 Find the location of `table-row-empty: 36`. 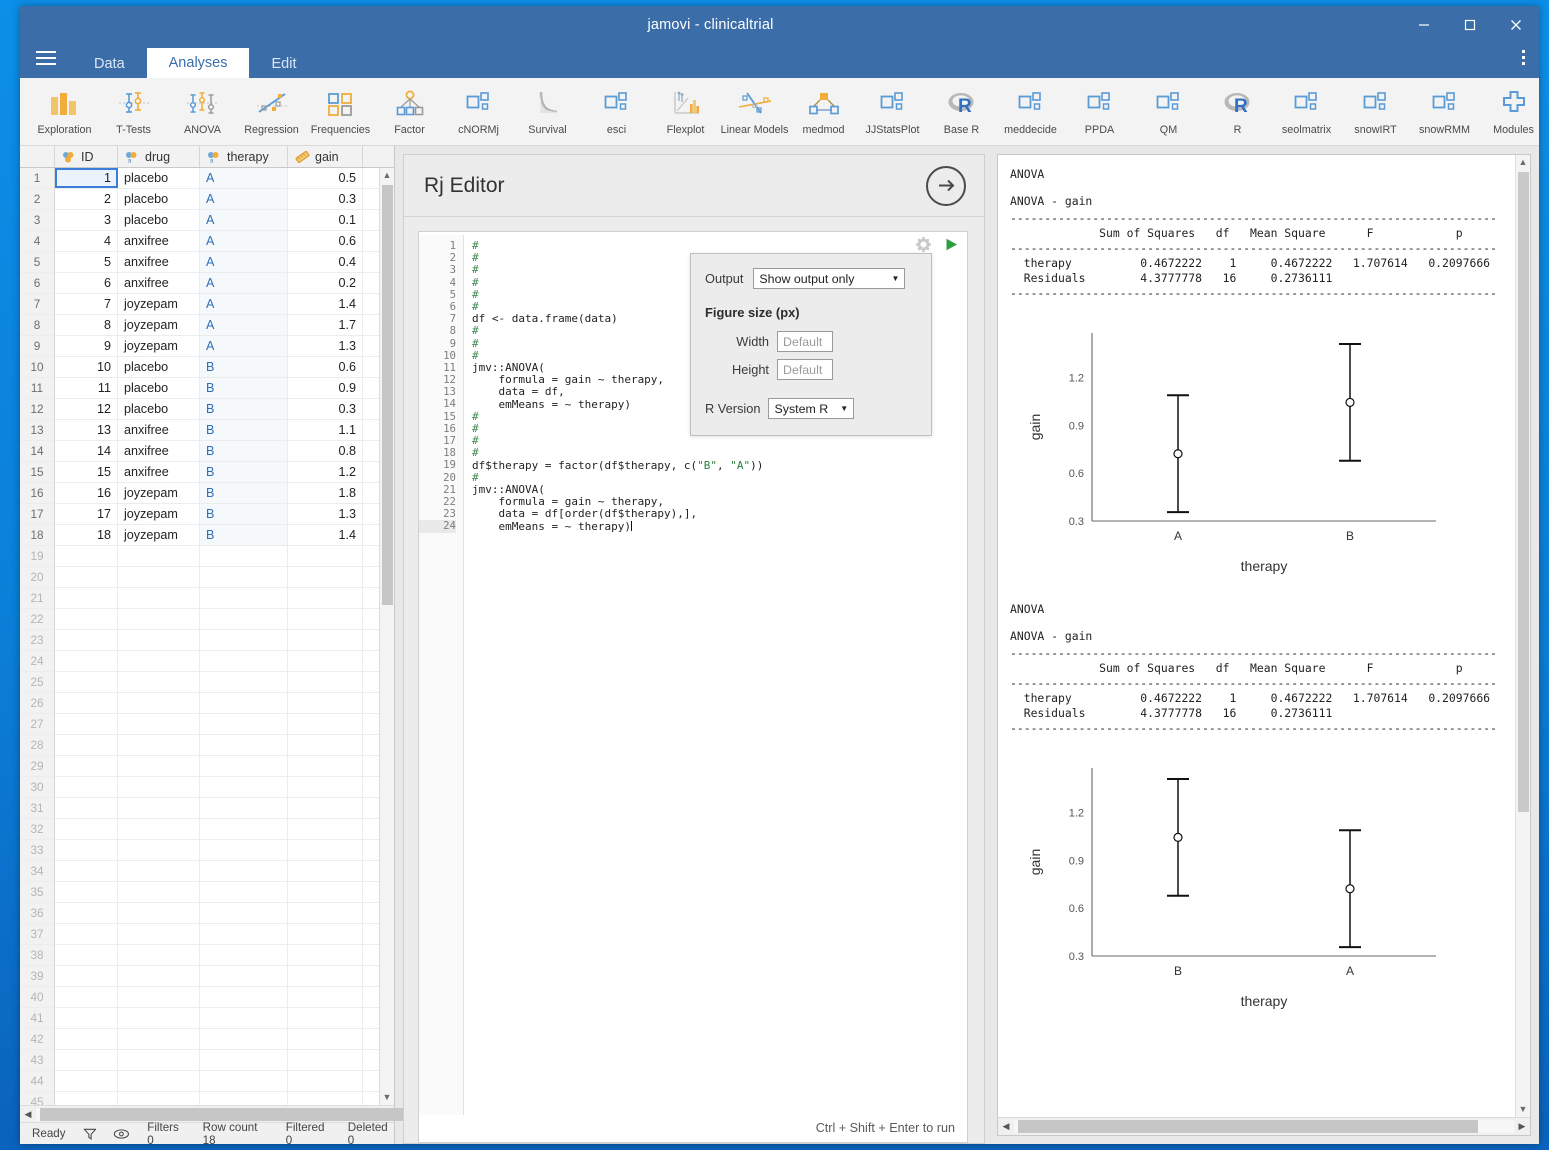

table-row-empty: 36 is located at coordinates (199, 913).